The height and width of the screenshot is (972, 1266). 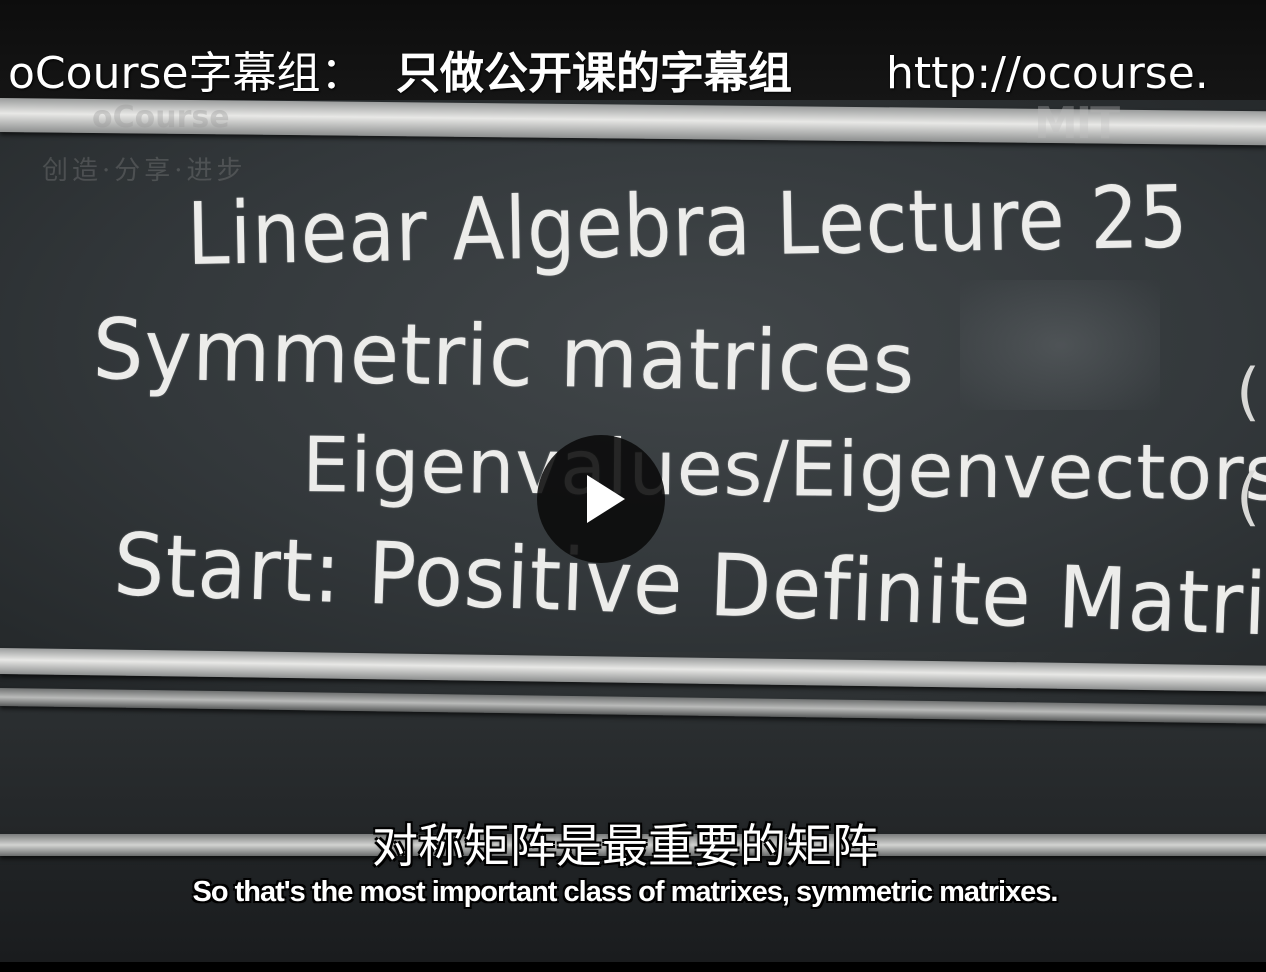 I want to click on mit-logo: MIT, so click(x=1077, y=123).